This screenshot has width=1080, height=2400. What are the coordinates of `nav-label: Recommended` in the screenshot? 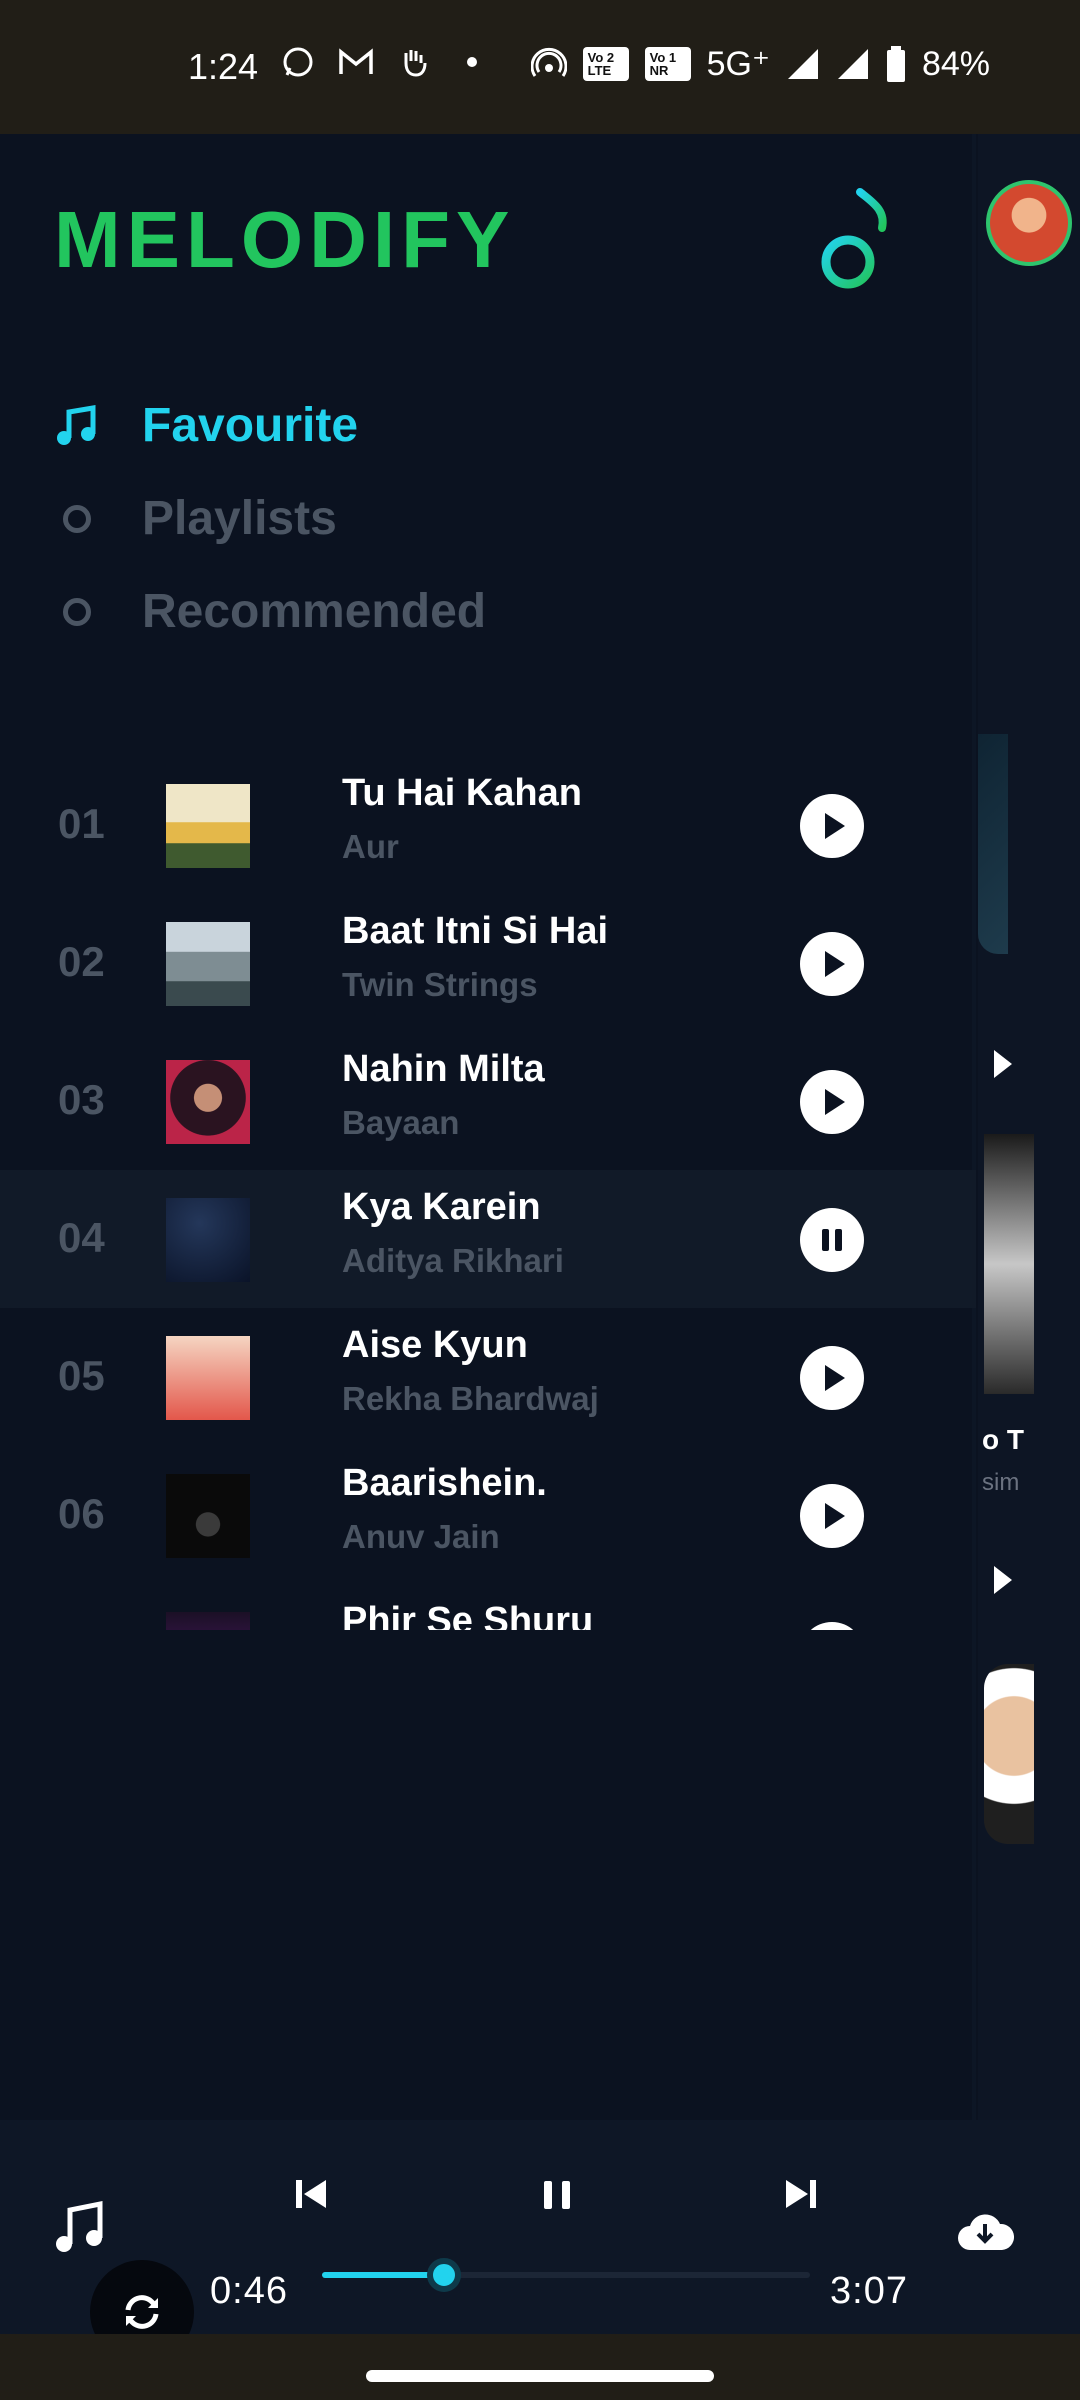 It's located at (314, 611).